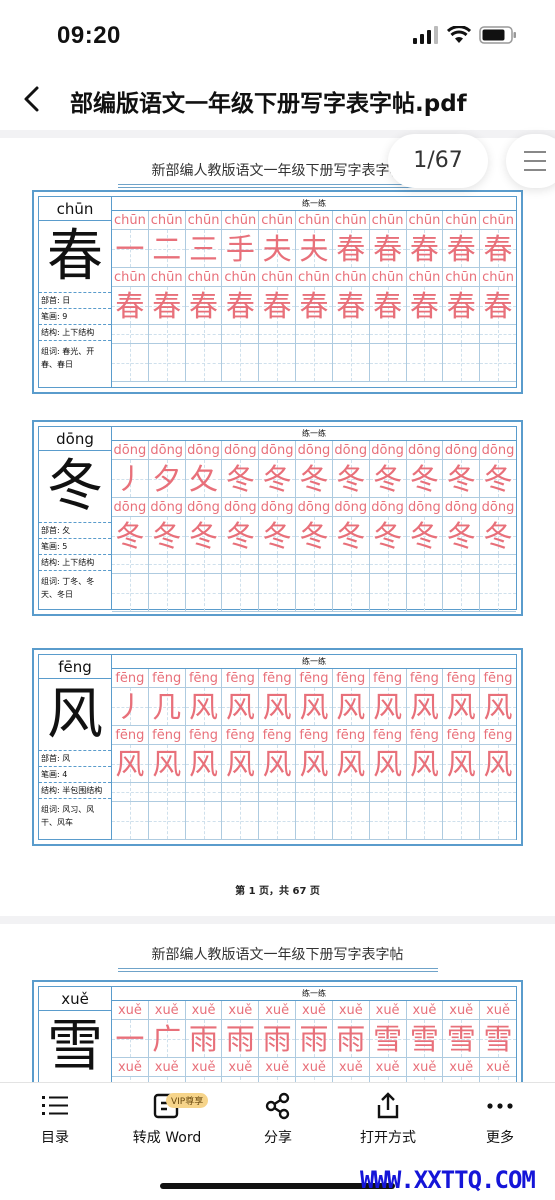 The image size is (555, 1200). Describe the element at coordinates (314, 564) in the screenshot. I see `empty-row` at that location.